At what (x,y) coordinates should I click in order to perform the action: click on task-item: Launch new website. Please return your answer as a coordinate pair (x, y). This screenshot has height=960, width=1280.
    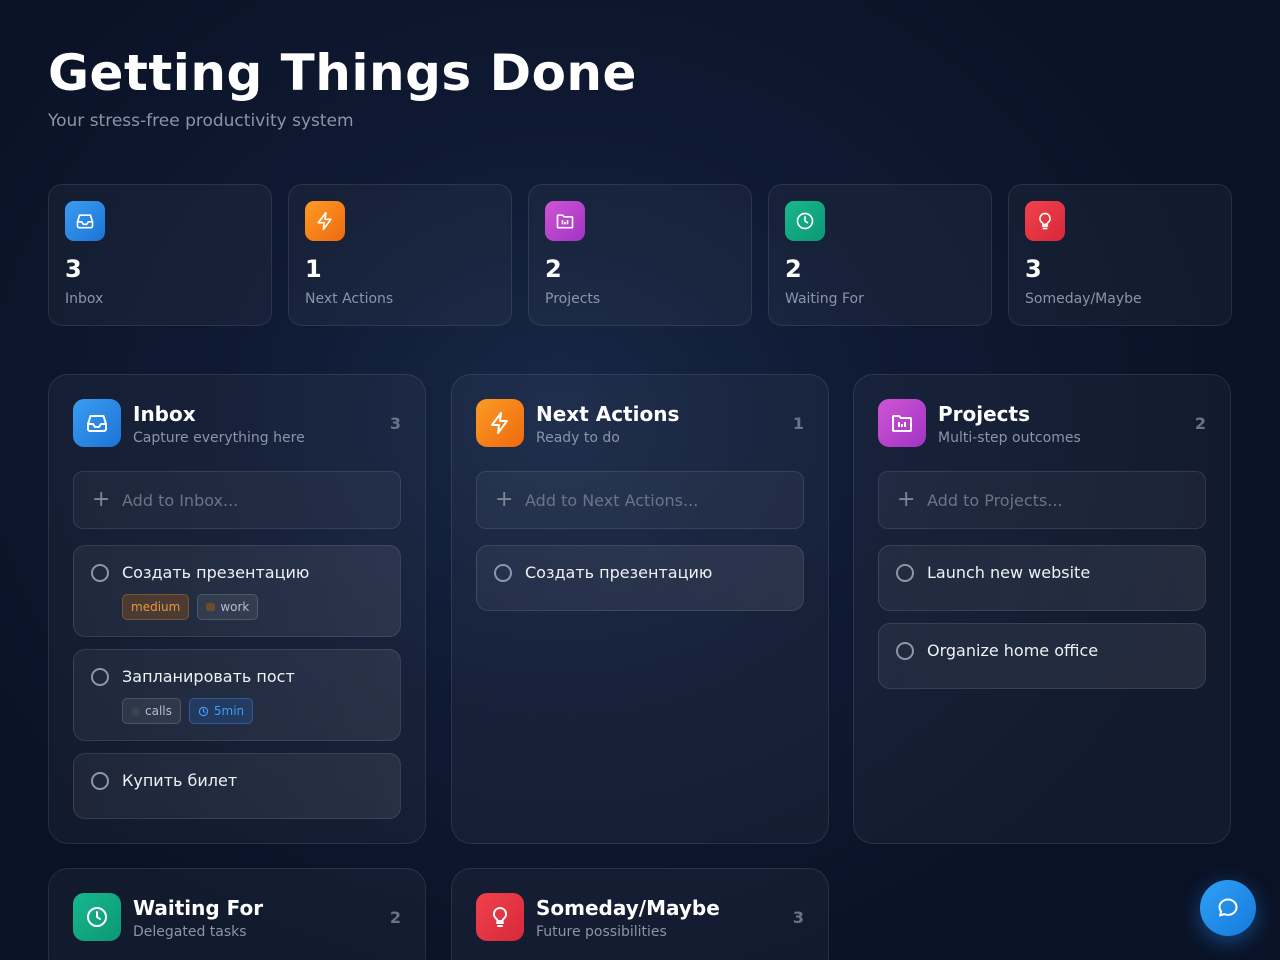
    Looking at the image, I should click on (1042, 578).